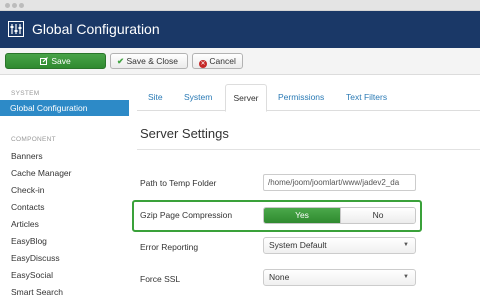 This screenshot has height=299, width=480. What do you see at coordinates (302, 215) in the screenshot?
I see `gzip-yes-button: Yes` at bounding box center [302, 215].